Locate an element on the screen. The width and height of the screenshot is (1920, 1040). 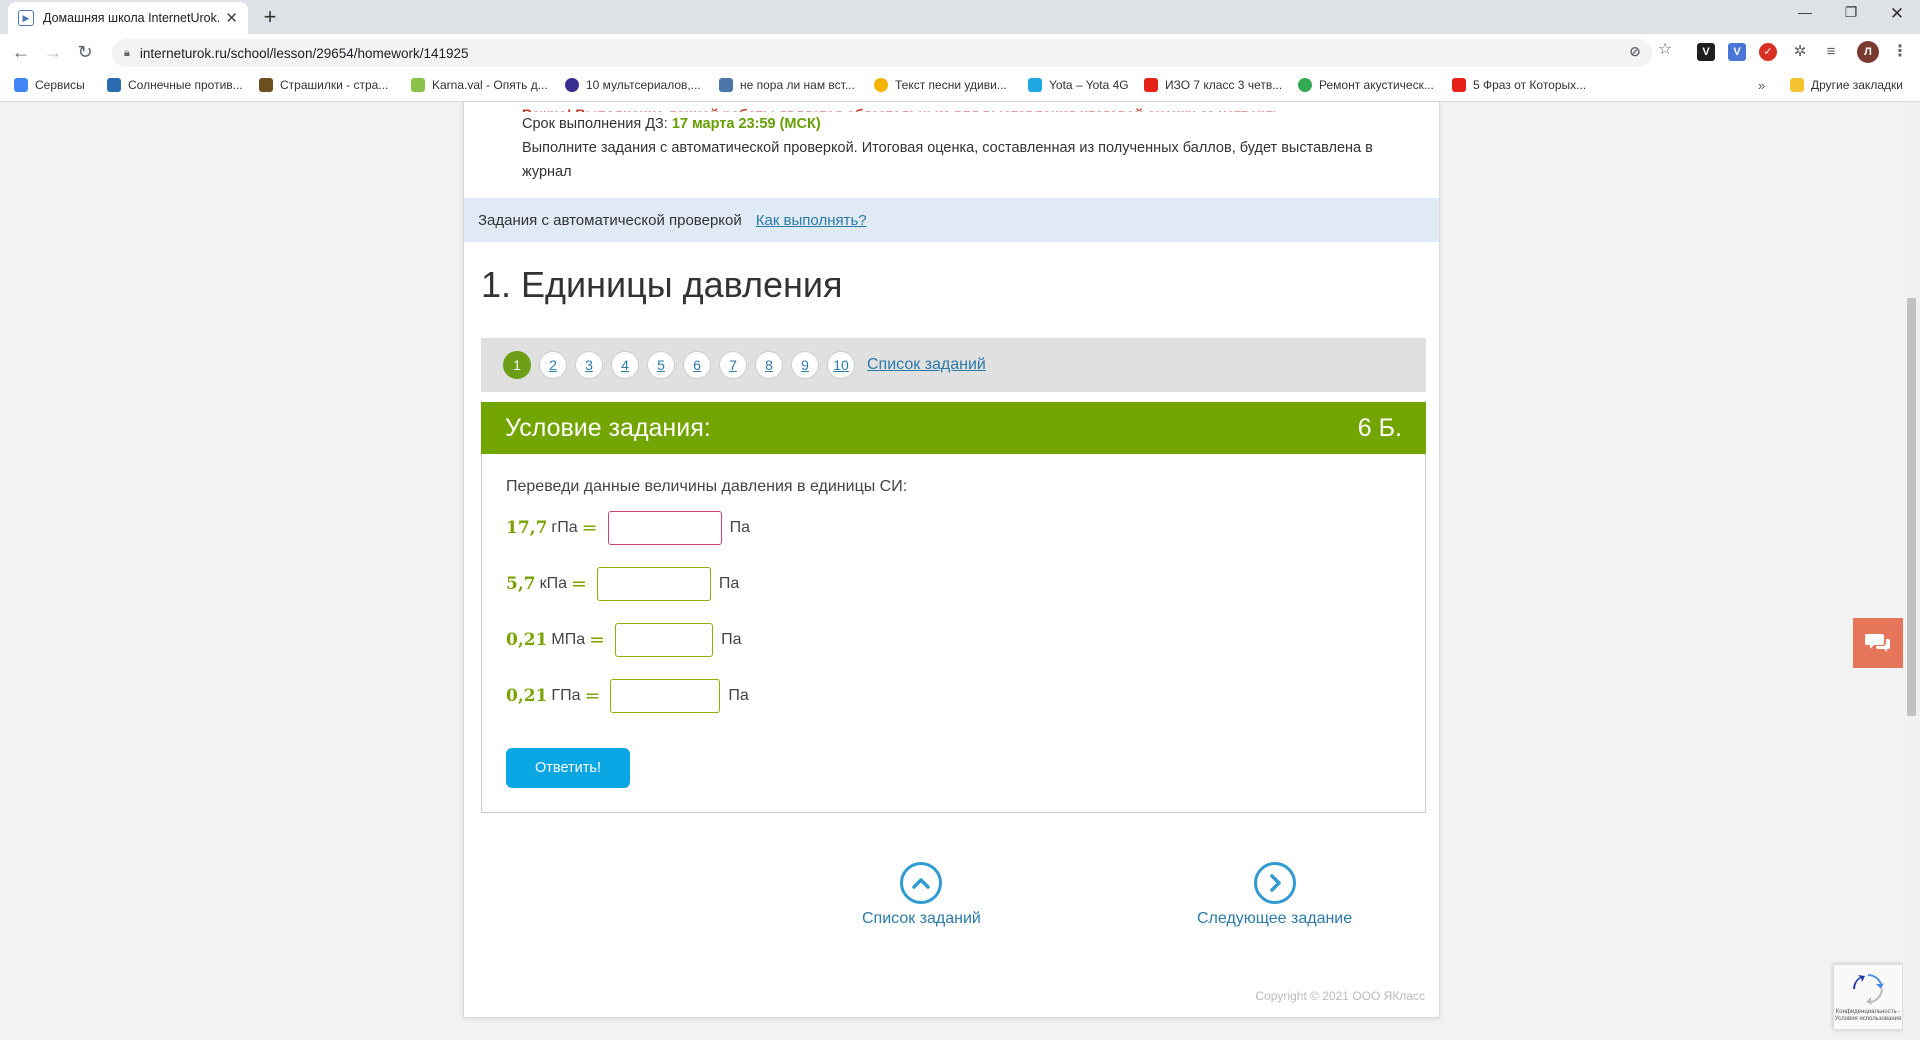
reload-icon: ↻ is located at coordinates (85, 53).